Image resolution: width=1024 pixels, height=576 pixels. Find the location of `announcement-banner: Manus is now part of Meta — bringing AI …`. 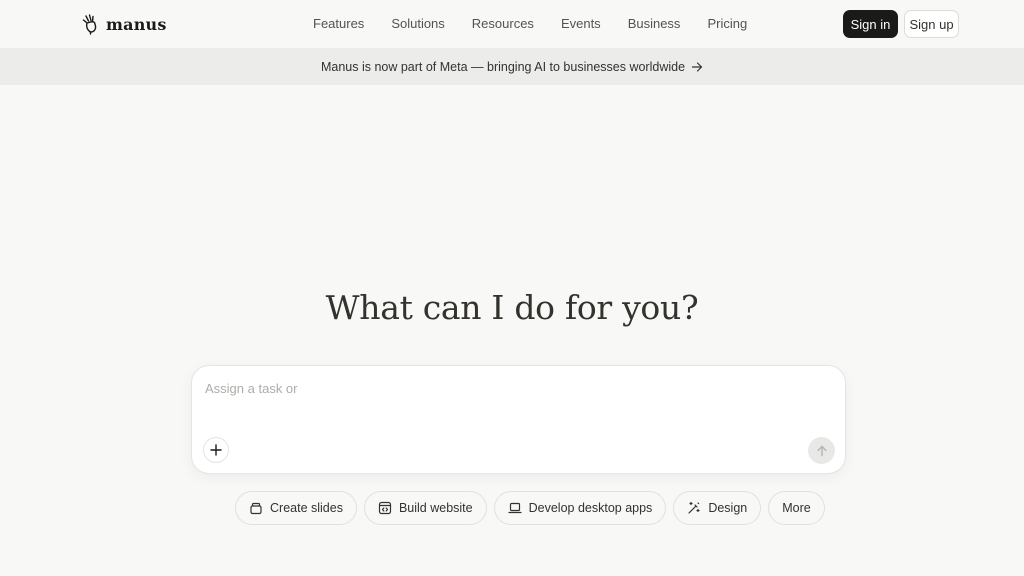

announcement-banner: Manus is now part of Meta — bringing AI … is located at coordinates (512, 66).